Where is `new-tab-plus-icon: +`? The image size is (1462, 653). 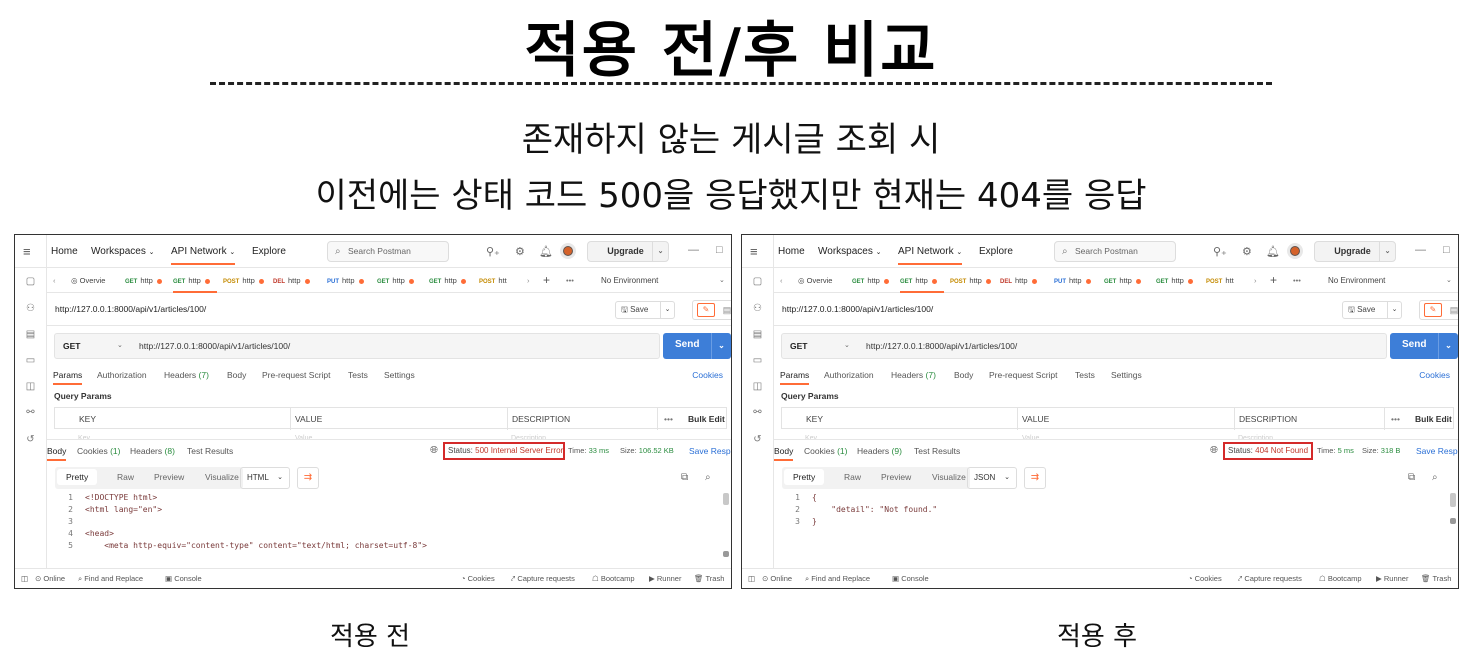 new-tab-plus-icon: + is located at coordinates (1273, 280).